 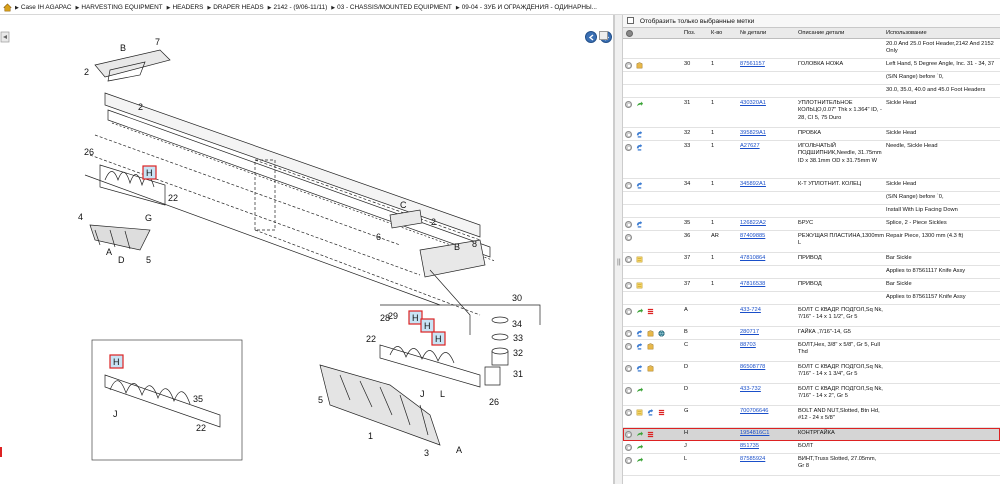 What do you see at coordinates (442, 394) in the screenshot?
I see `diagram-callout-label: L` at bounding box center [442, 394].